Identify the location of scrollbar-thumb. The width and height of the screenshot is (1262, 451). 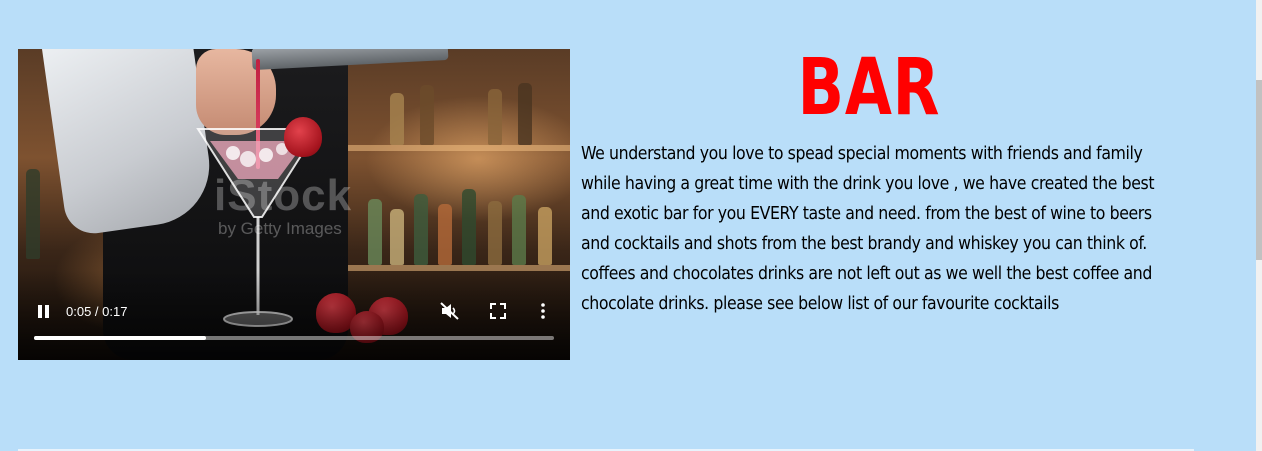
(1259, 170).